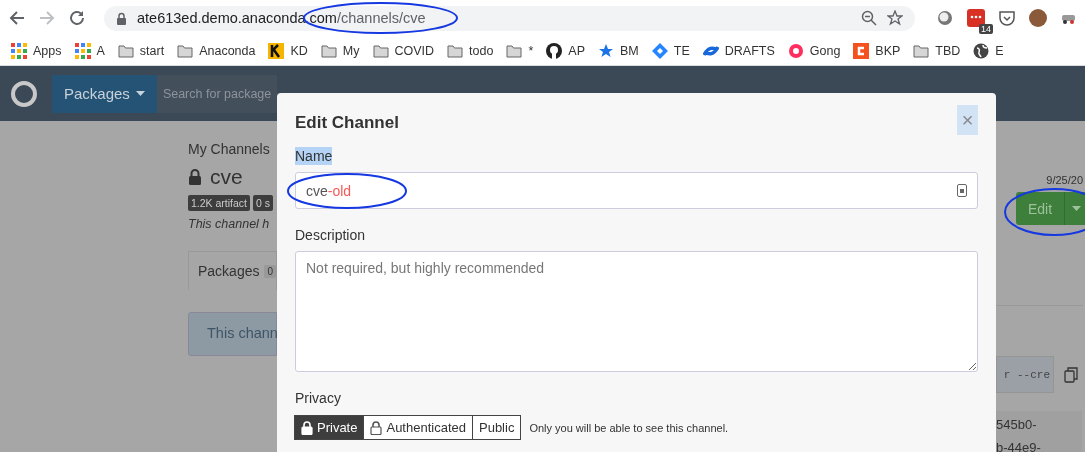 Image resolution: width=1085 pixels, height=452 pixels. I want to click on bookmark: Anaconda, so click(216, 50).